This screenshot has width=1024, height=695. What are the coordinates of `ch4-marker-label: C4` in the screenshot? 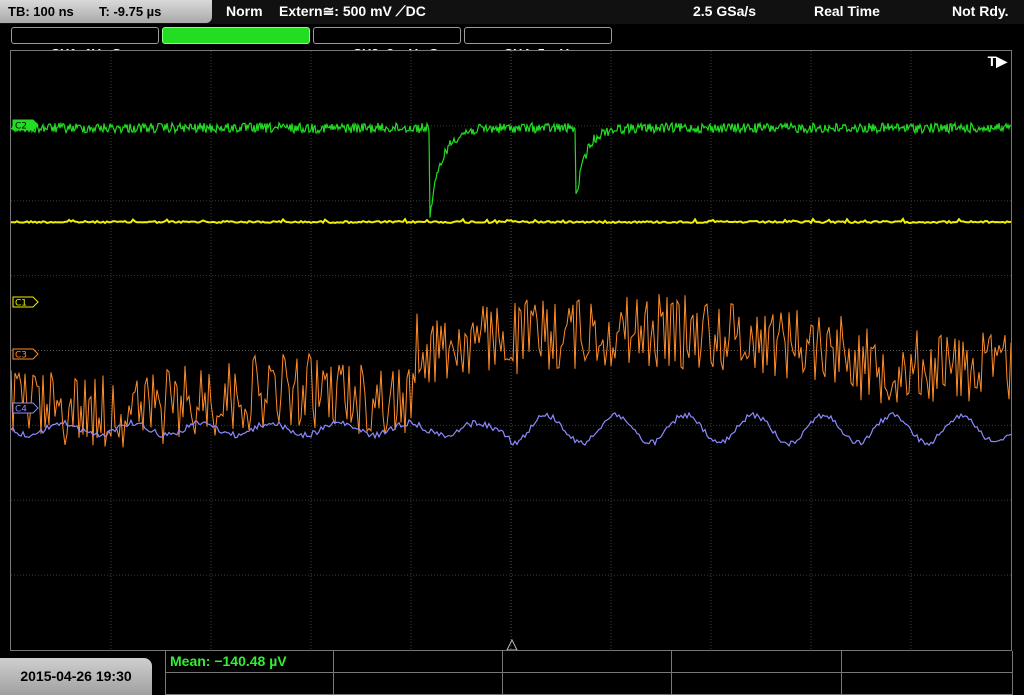 It's located at (21, 410).